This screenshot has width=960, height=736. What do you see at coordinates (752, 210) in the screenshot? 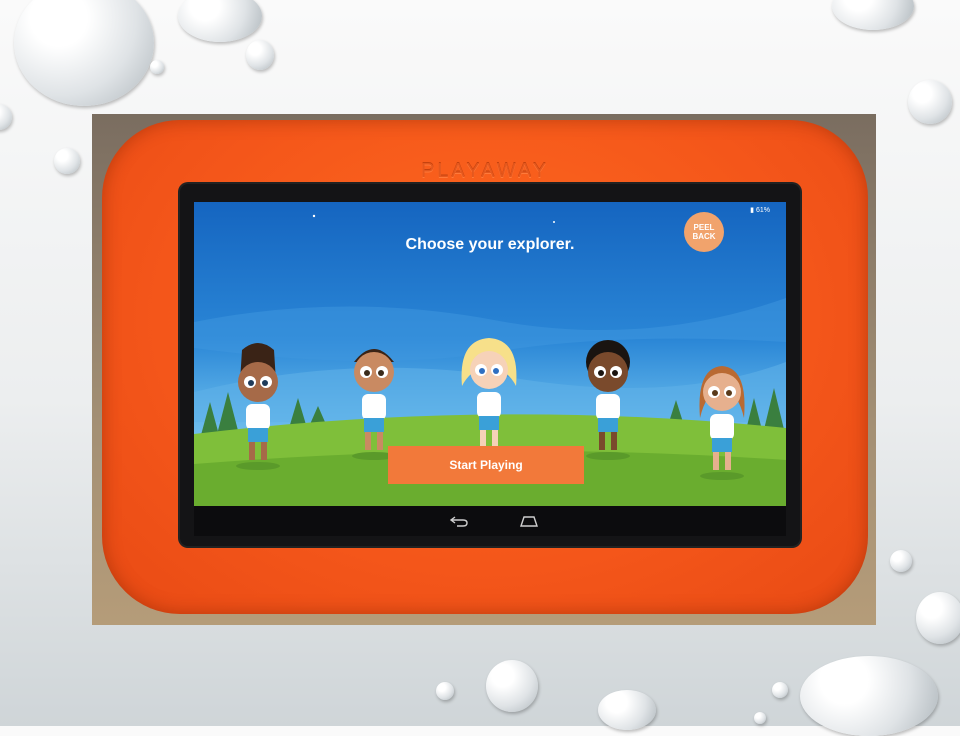
I see `battery-icon: ▮` at bounding box center [752, 210].